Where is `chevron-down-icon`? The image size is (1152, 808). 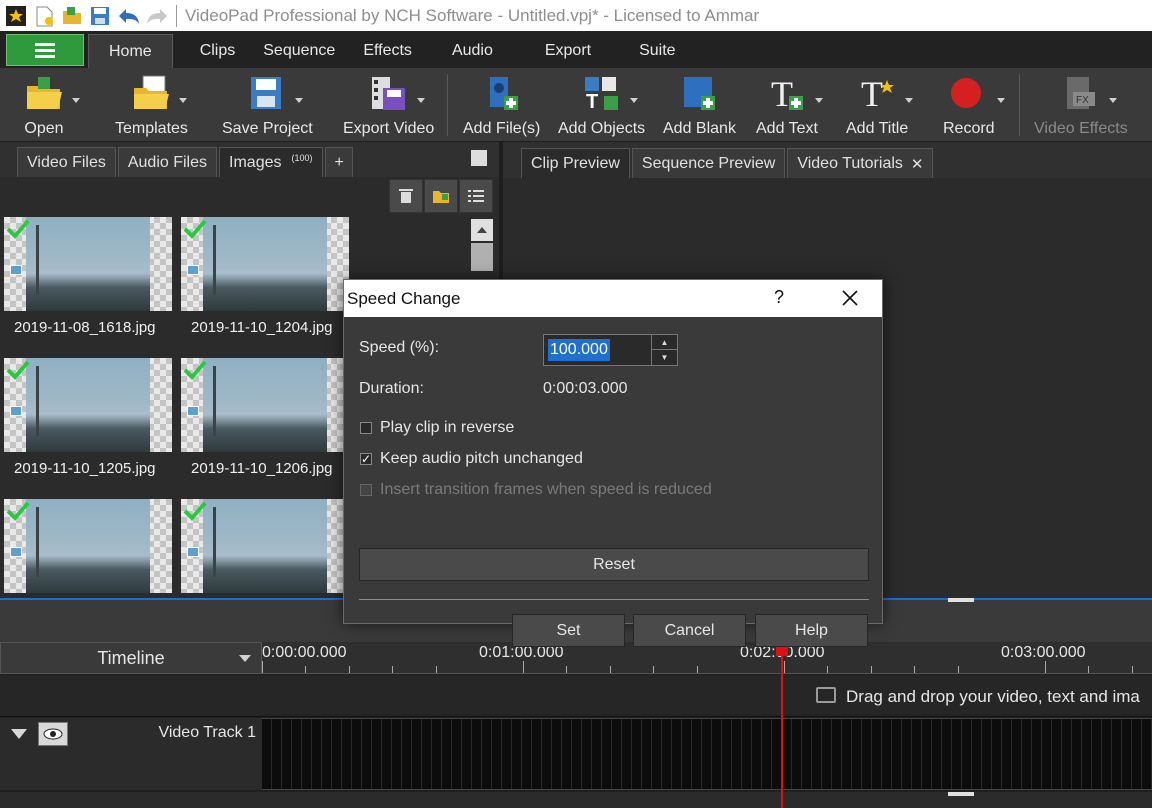 chevron-down-icon is located at coordinates (245, 658).